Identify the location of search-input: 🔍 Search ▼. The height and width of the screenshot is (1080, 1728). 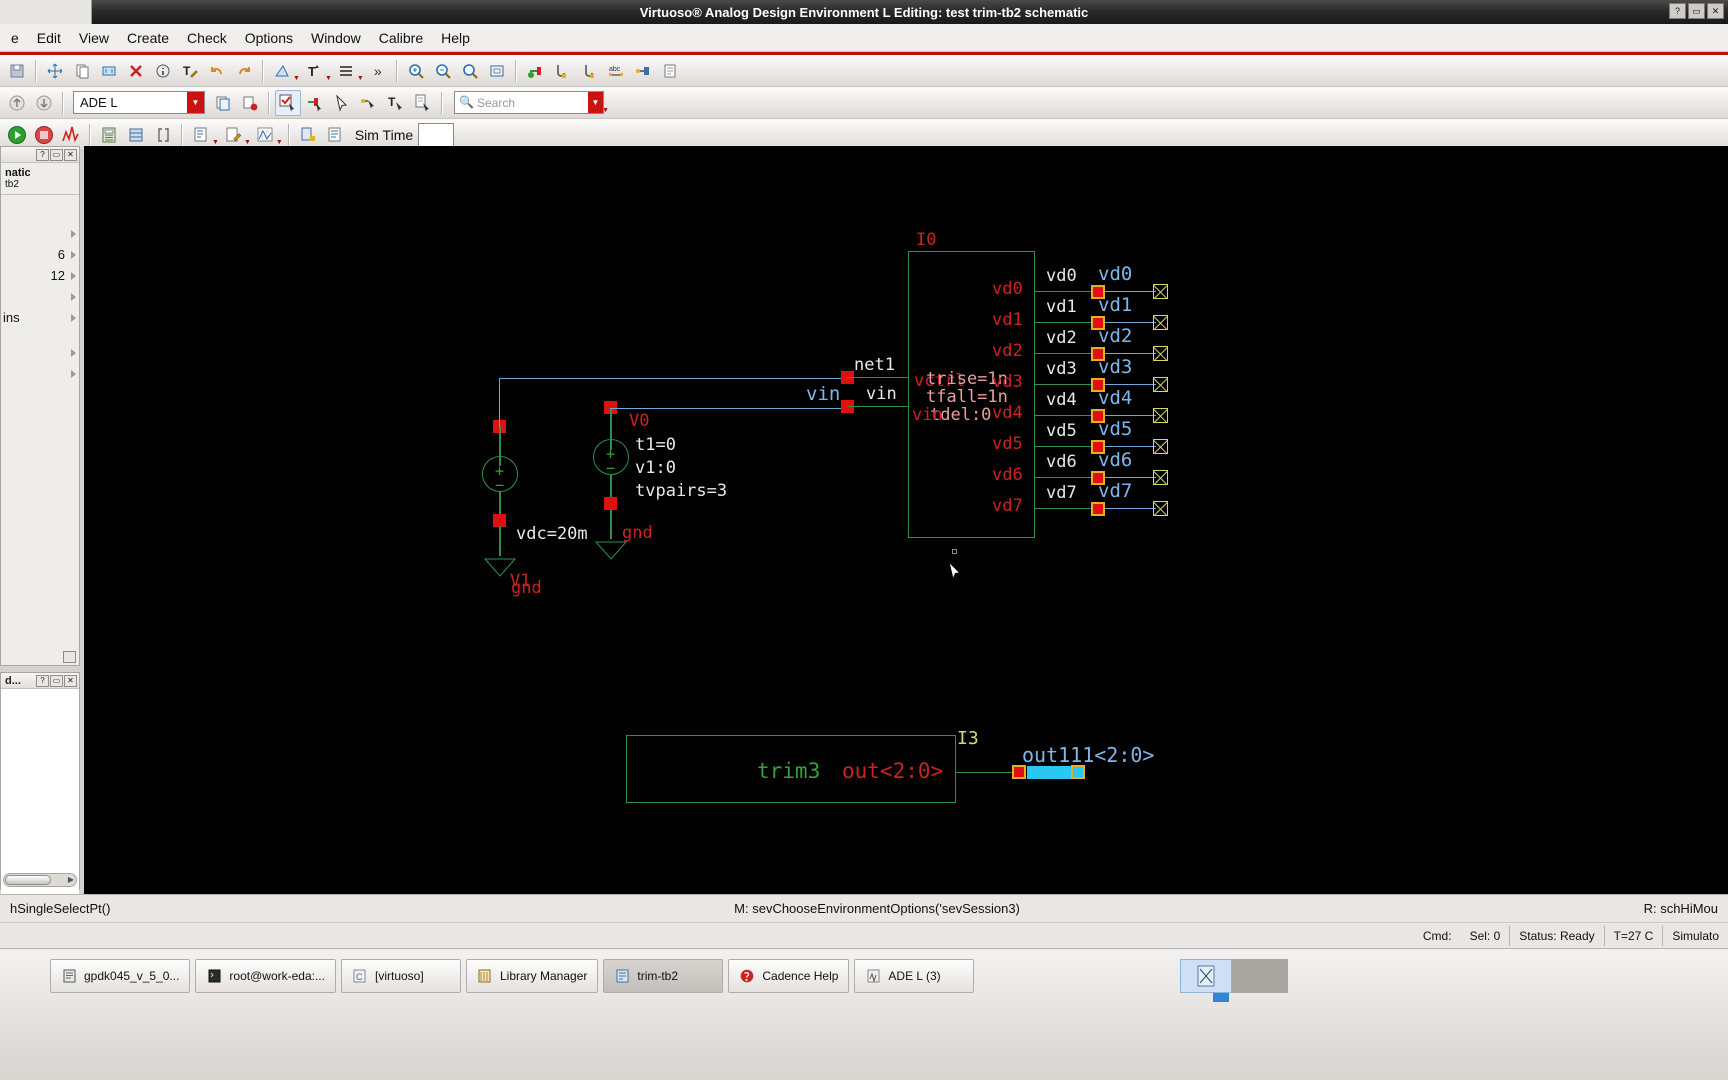
(529, 102).